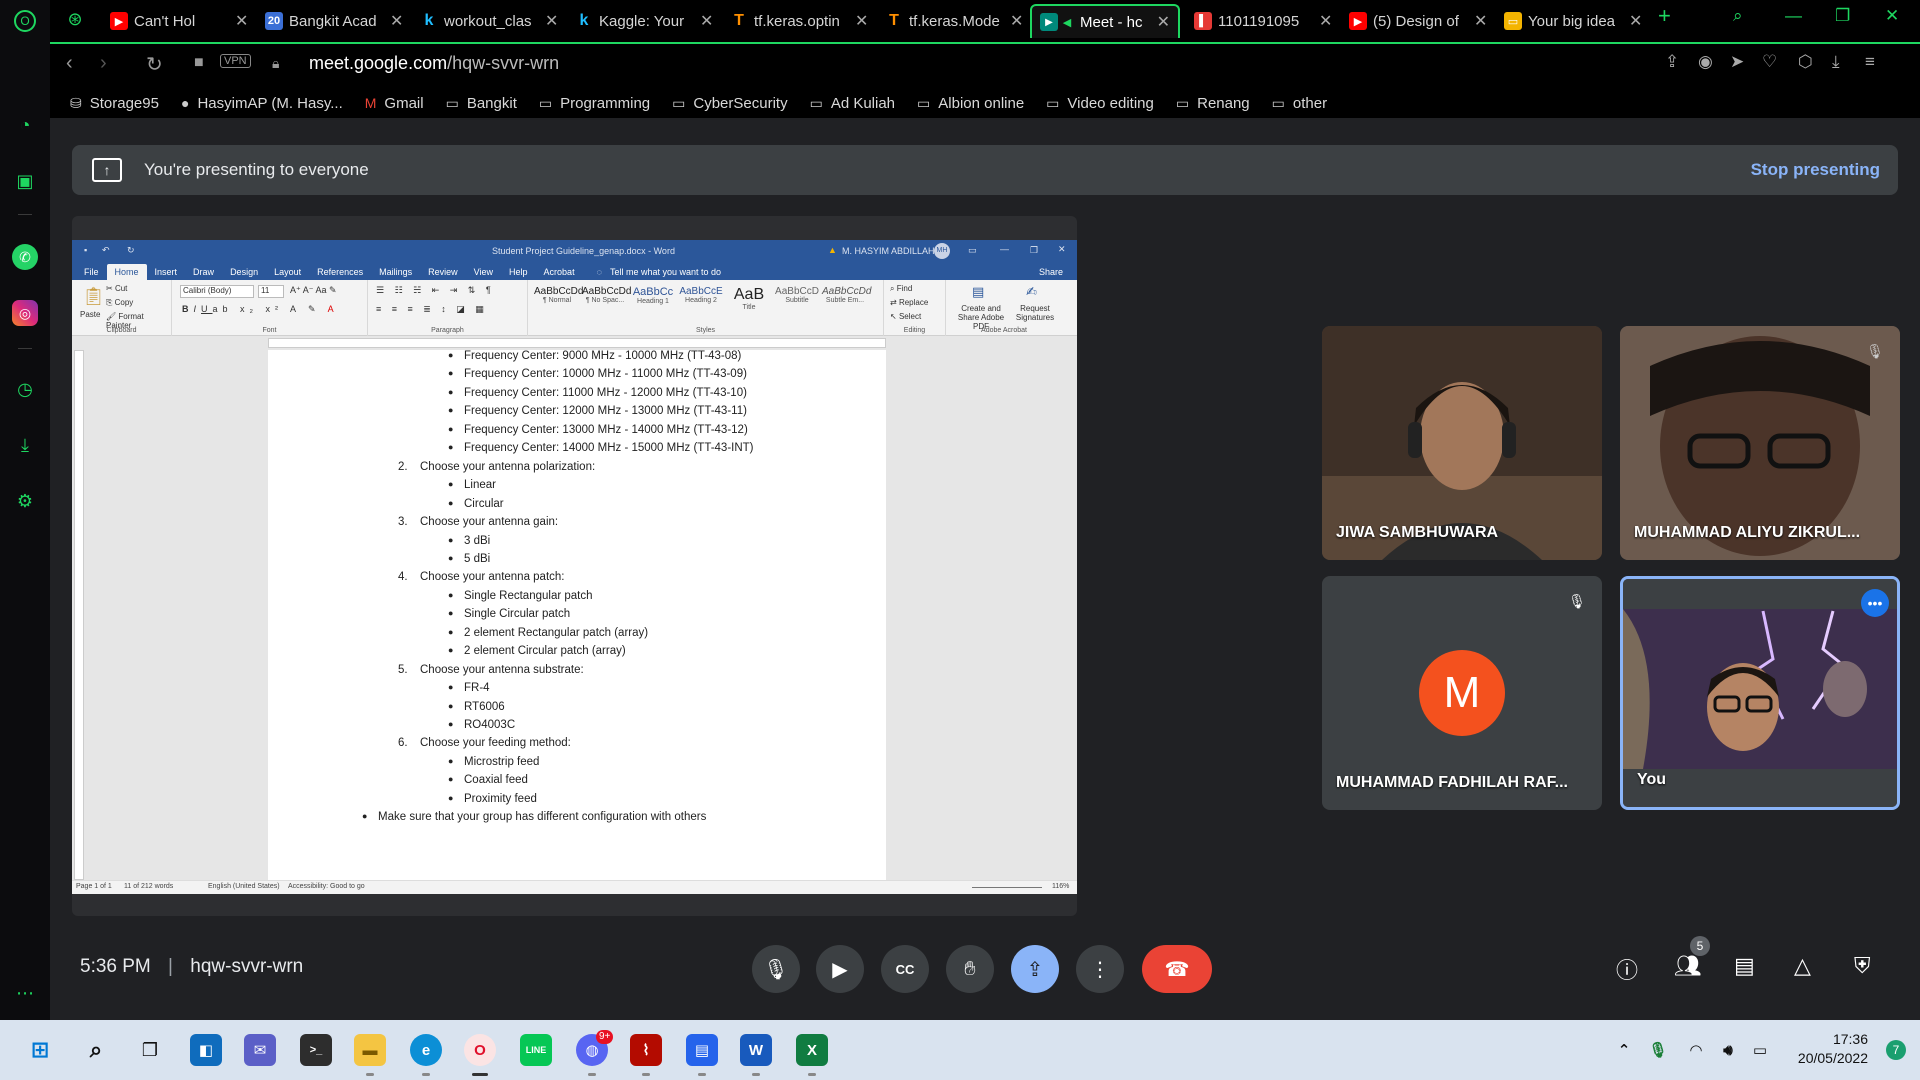 The image size is (1920, 1080). I want to click on restore-icon: ❐, so click(1842, 16).